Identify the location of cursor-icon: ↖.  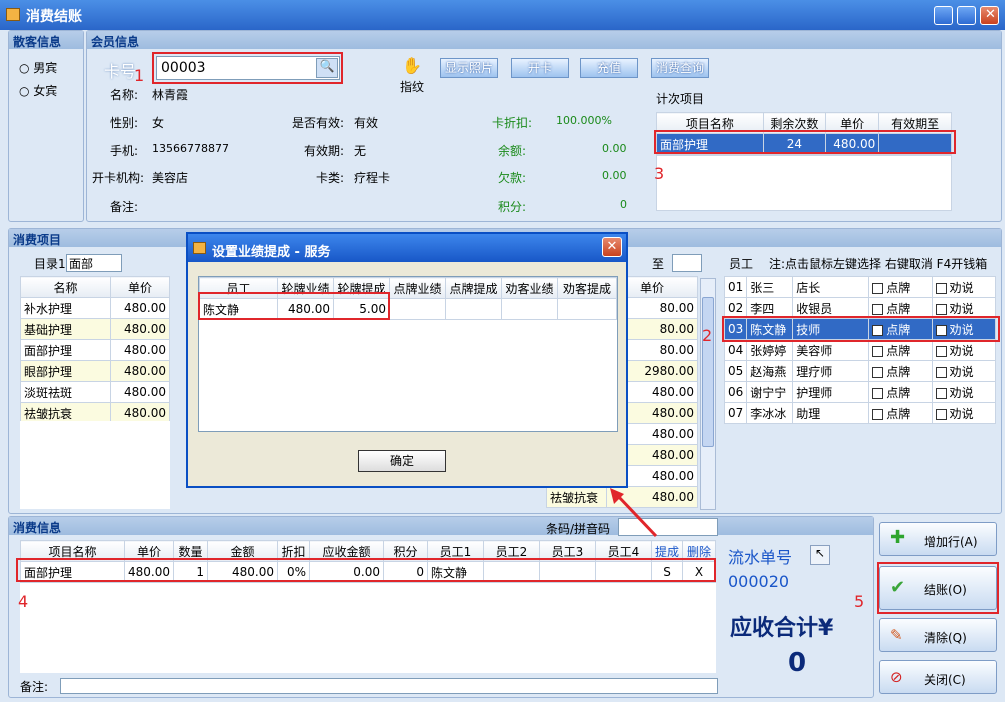
(820, 555).